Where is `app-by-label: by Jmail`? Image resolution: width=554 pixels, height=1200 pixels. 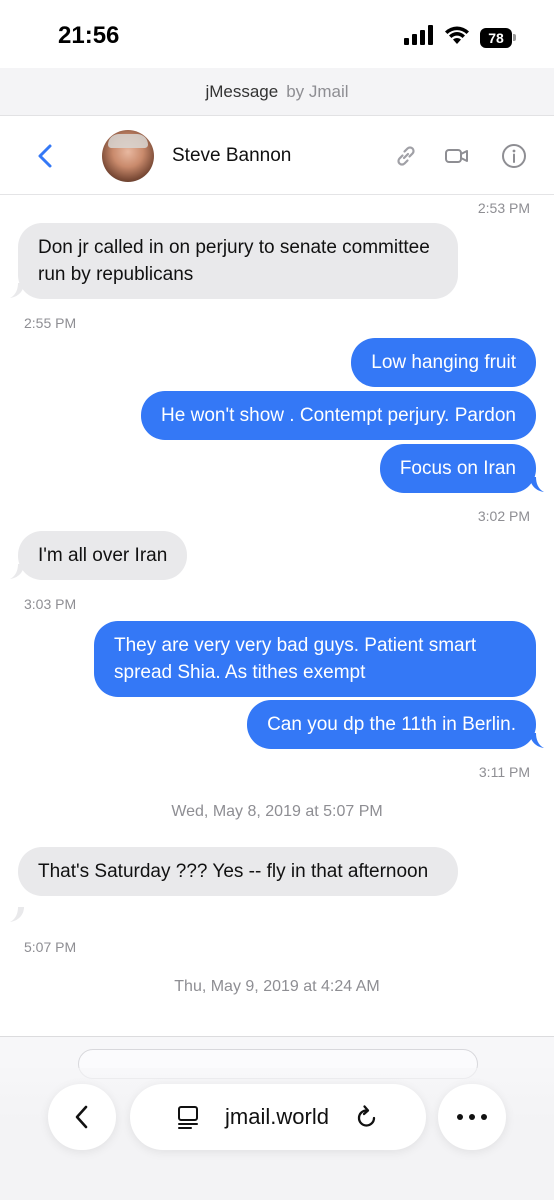
app-by-label: by Jmail is located at coordinates (317, 91).